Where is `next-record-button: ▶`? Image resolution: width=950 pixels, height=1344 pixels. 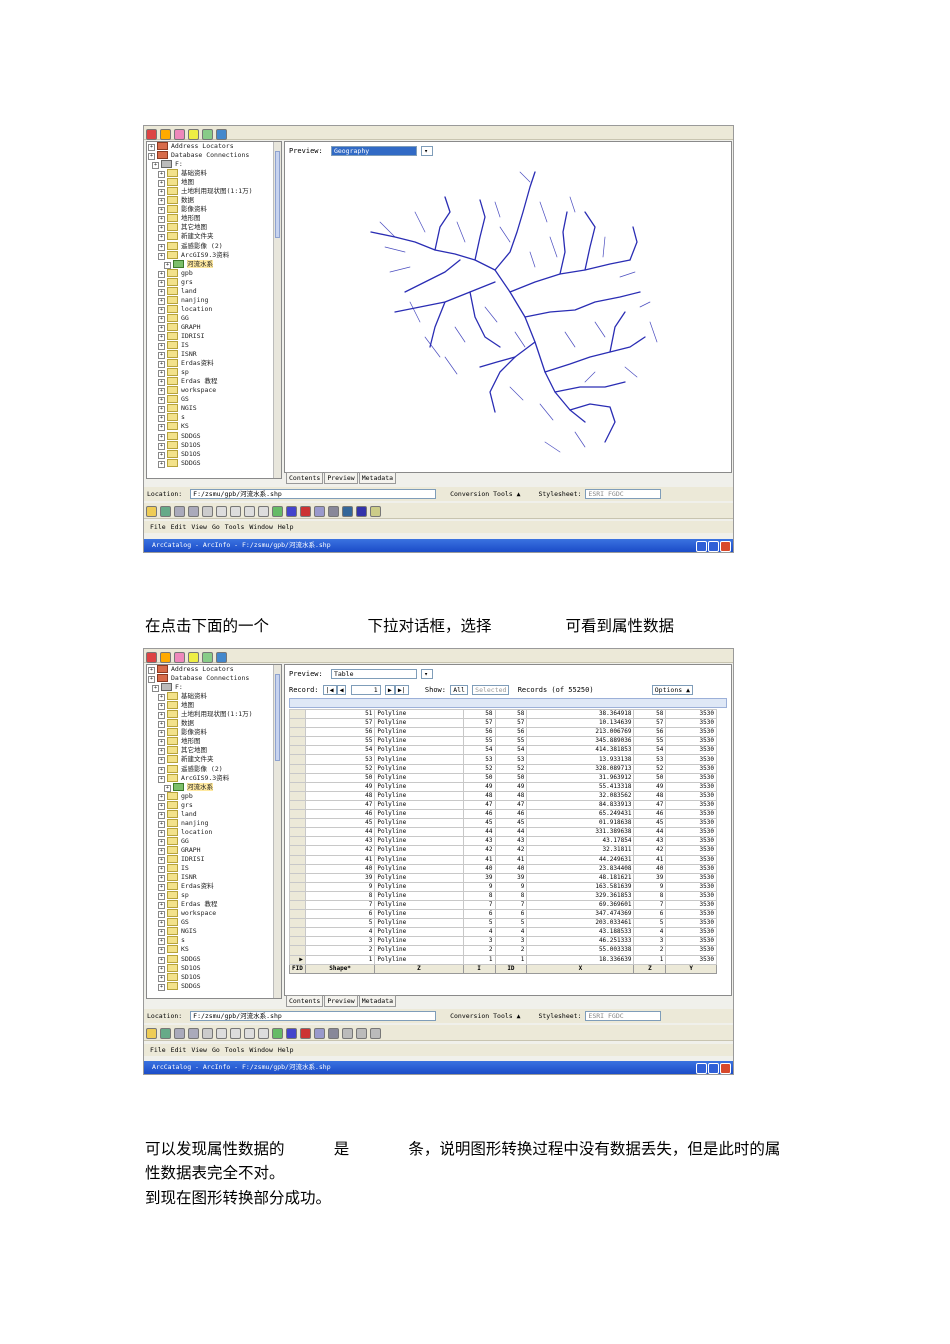 next-record-button: ▶ is located at coordinates (389, 690).